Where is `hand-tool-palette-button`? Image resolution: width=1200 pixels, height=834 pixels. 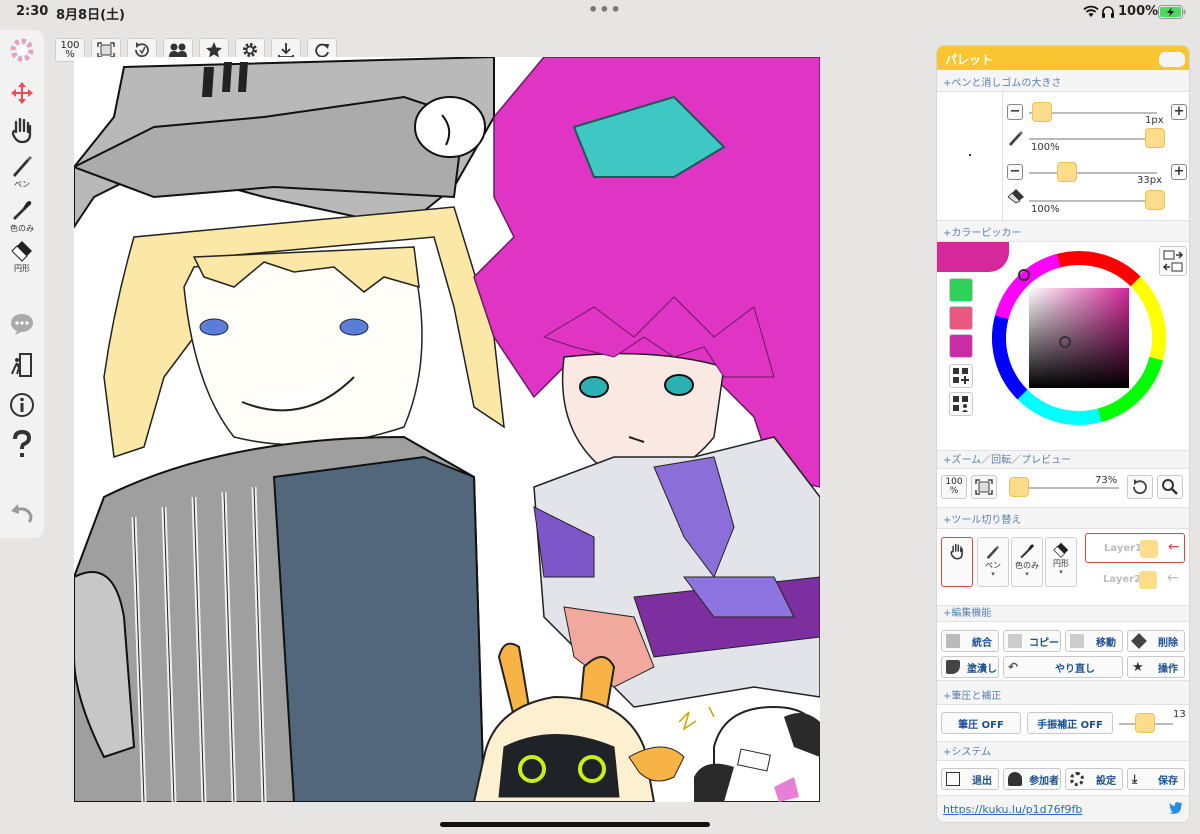 hand-tool-palette-button is located at coordinates (957, 562).